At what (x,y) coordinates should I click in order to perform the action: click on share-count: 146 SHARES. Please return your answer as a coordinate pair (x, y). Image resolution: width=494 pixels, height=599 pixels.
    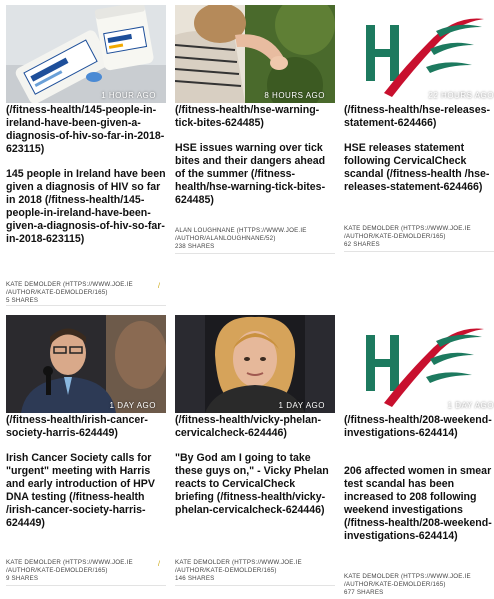
    Looking at the image, I should click on (195, 578).